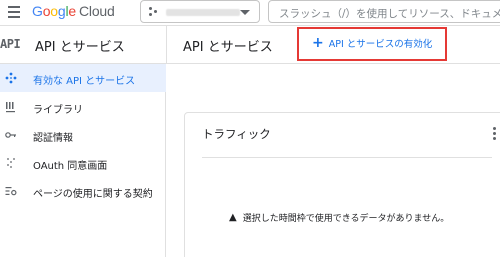  I want to click on api-icon: API, so click(10, 44).